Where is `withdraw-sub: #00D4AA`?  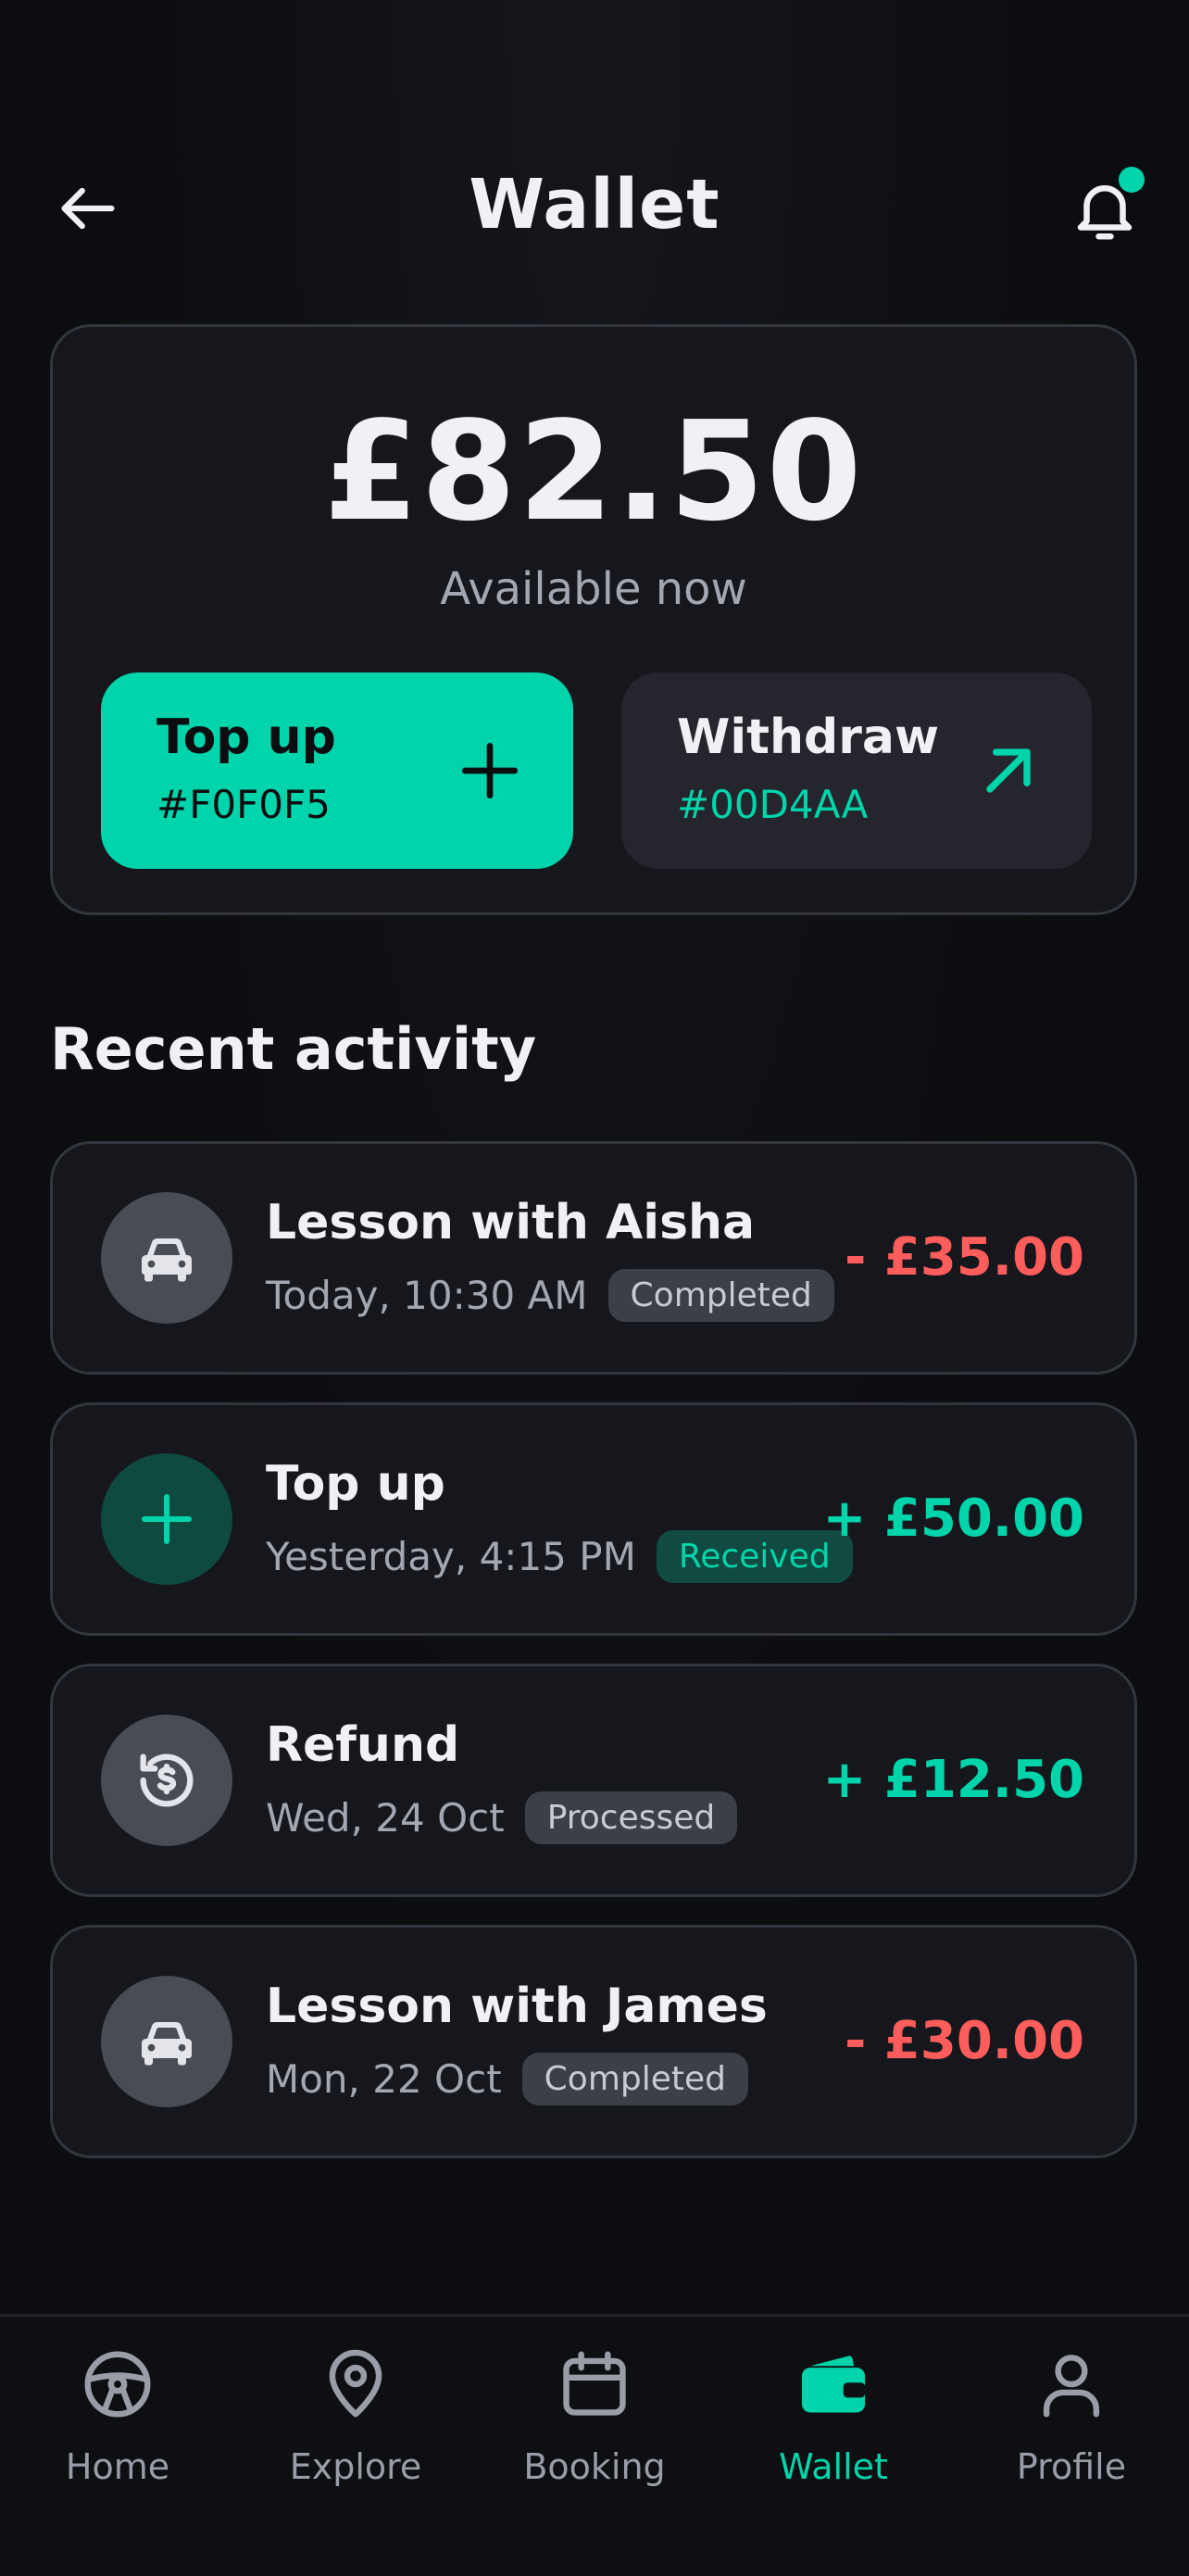
withdraw-sub: #00D4AA is located at coordinates (773, 804).